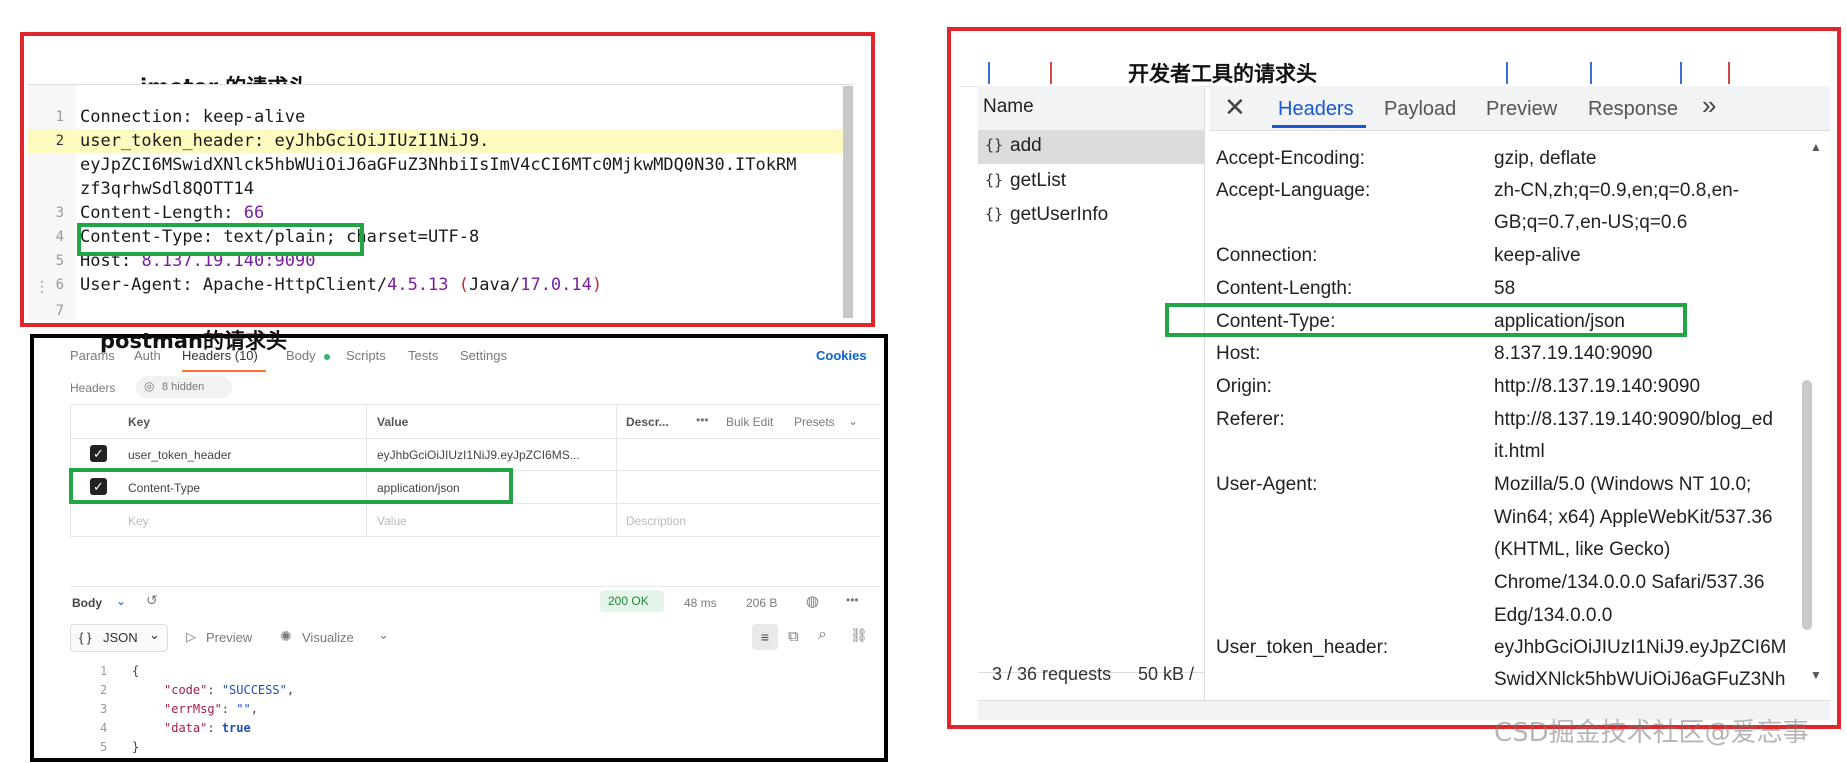 The width and height of the screenshot is (1847, 763). Describe the element at coordinates (1426, 320) in the screenshot. I see `devtools-content-type-highlight` at that location.